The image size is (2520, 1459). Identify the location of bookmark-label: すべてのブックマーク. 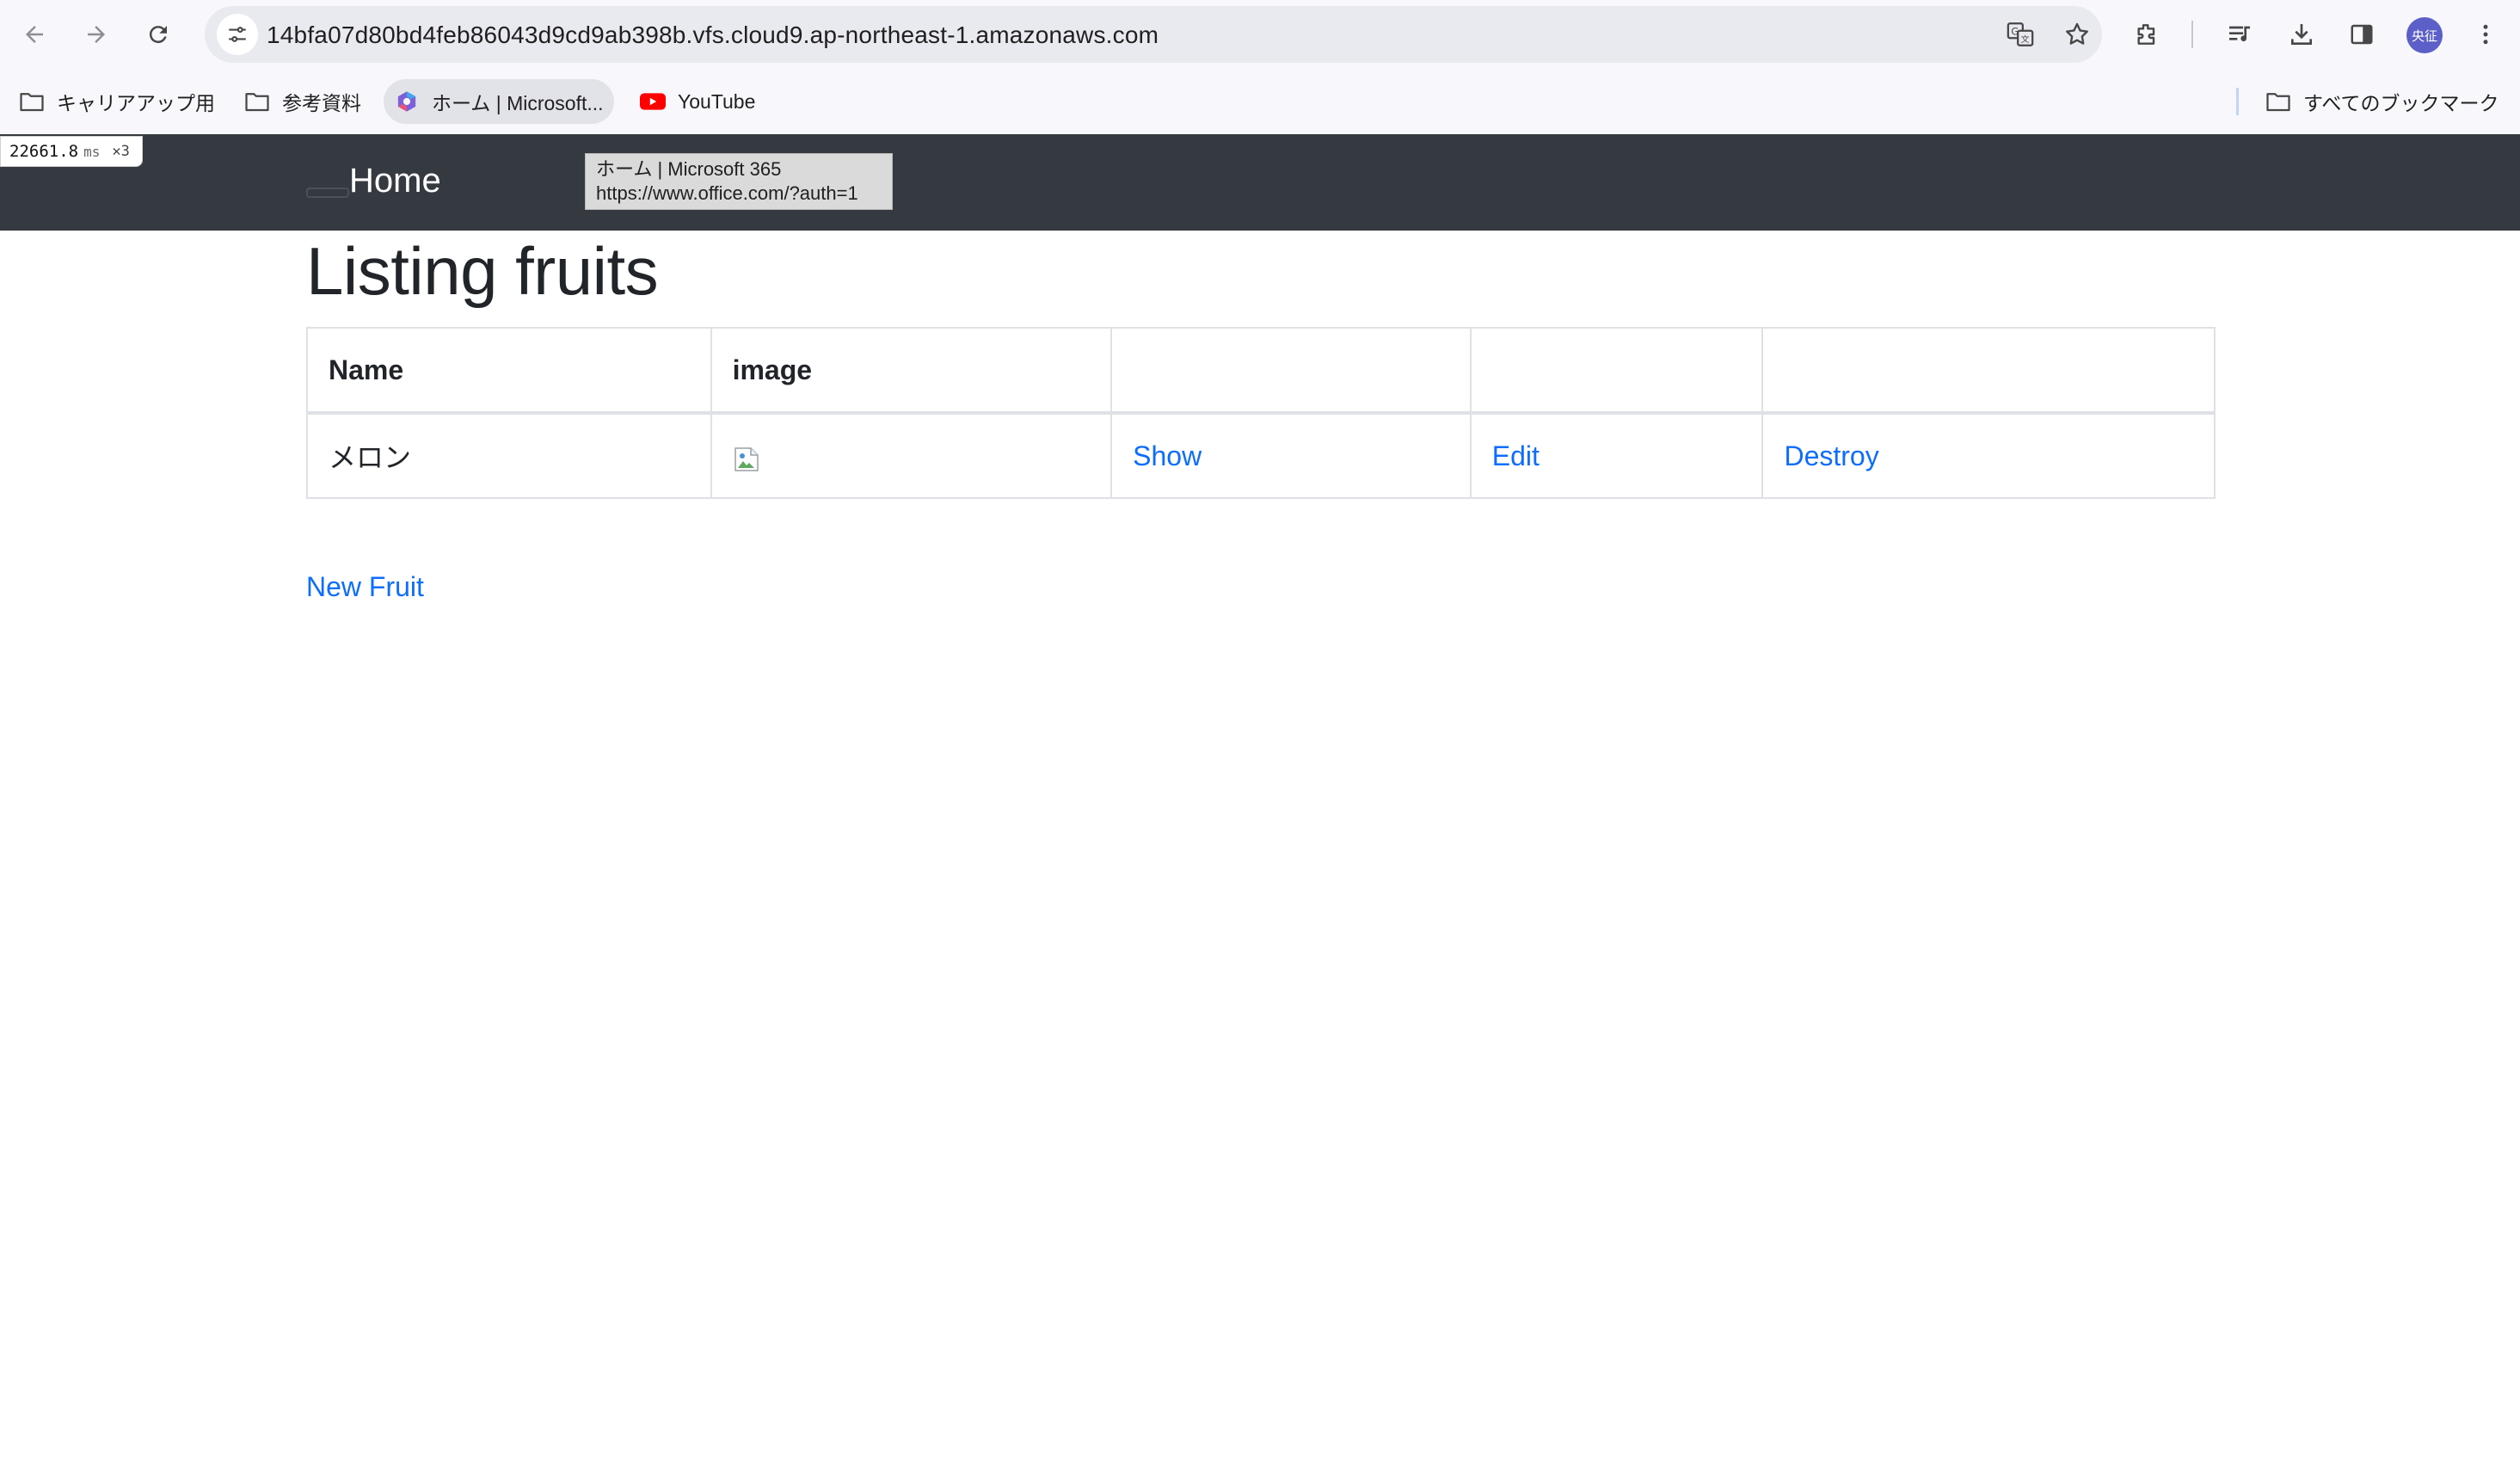
(2401, 103).